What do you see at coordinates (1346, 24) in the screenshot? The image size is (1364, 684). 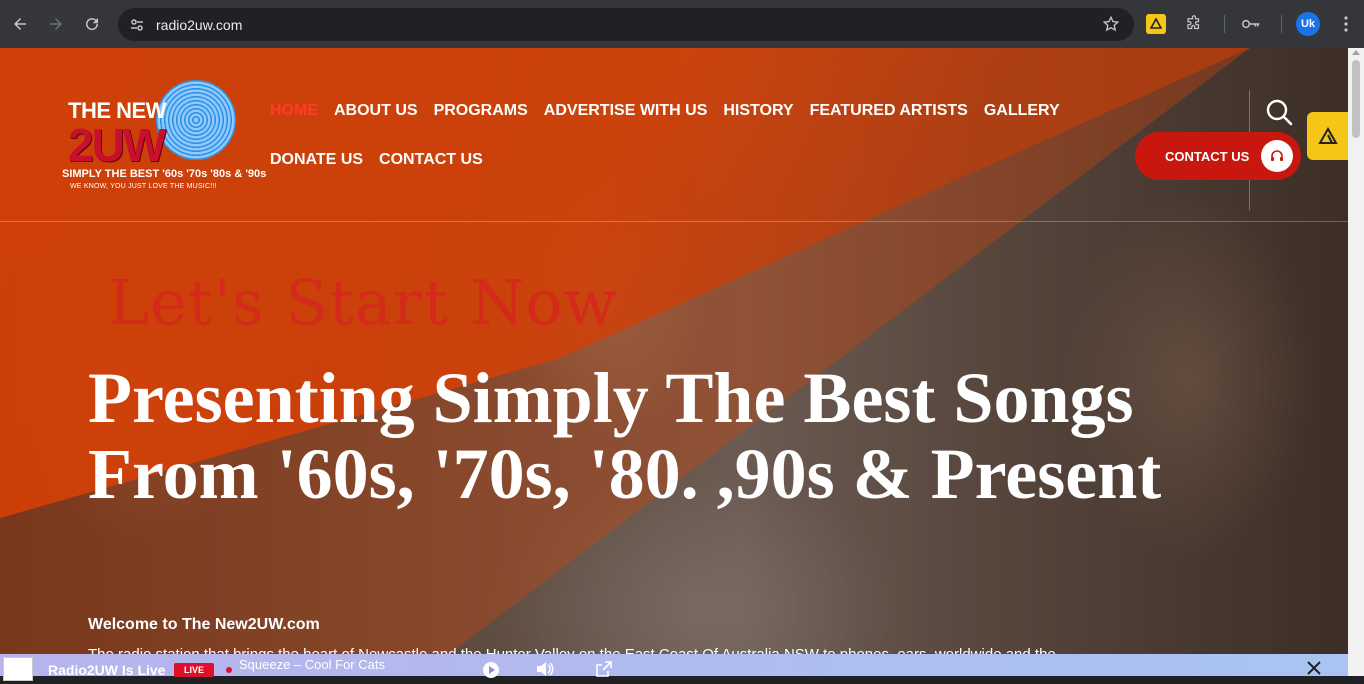 I see `menu-icon` at bounding box center [1346, 24].